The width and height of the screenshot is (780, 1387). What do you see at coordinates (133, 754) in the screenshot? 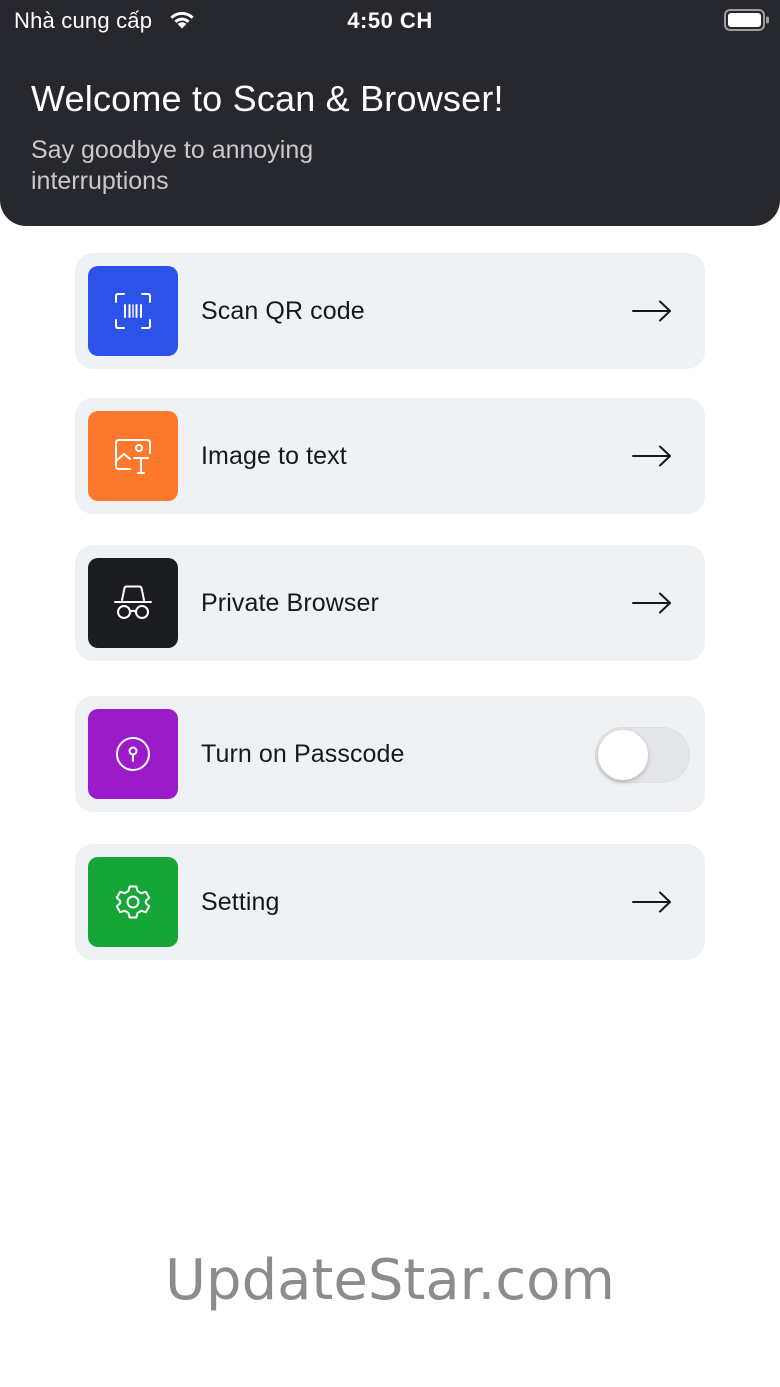
I see `lock-icon` at bounding box center [133, 754].